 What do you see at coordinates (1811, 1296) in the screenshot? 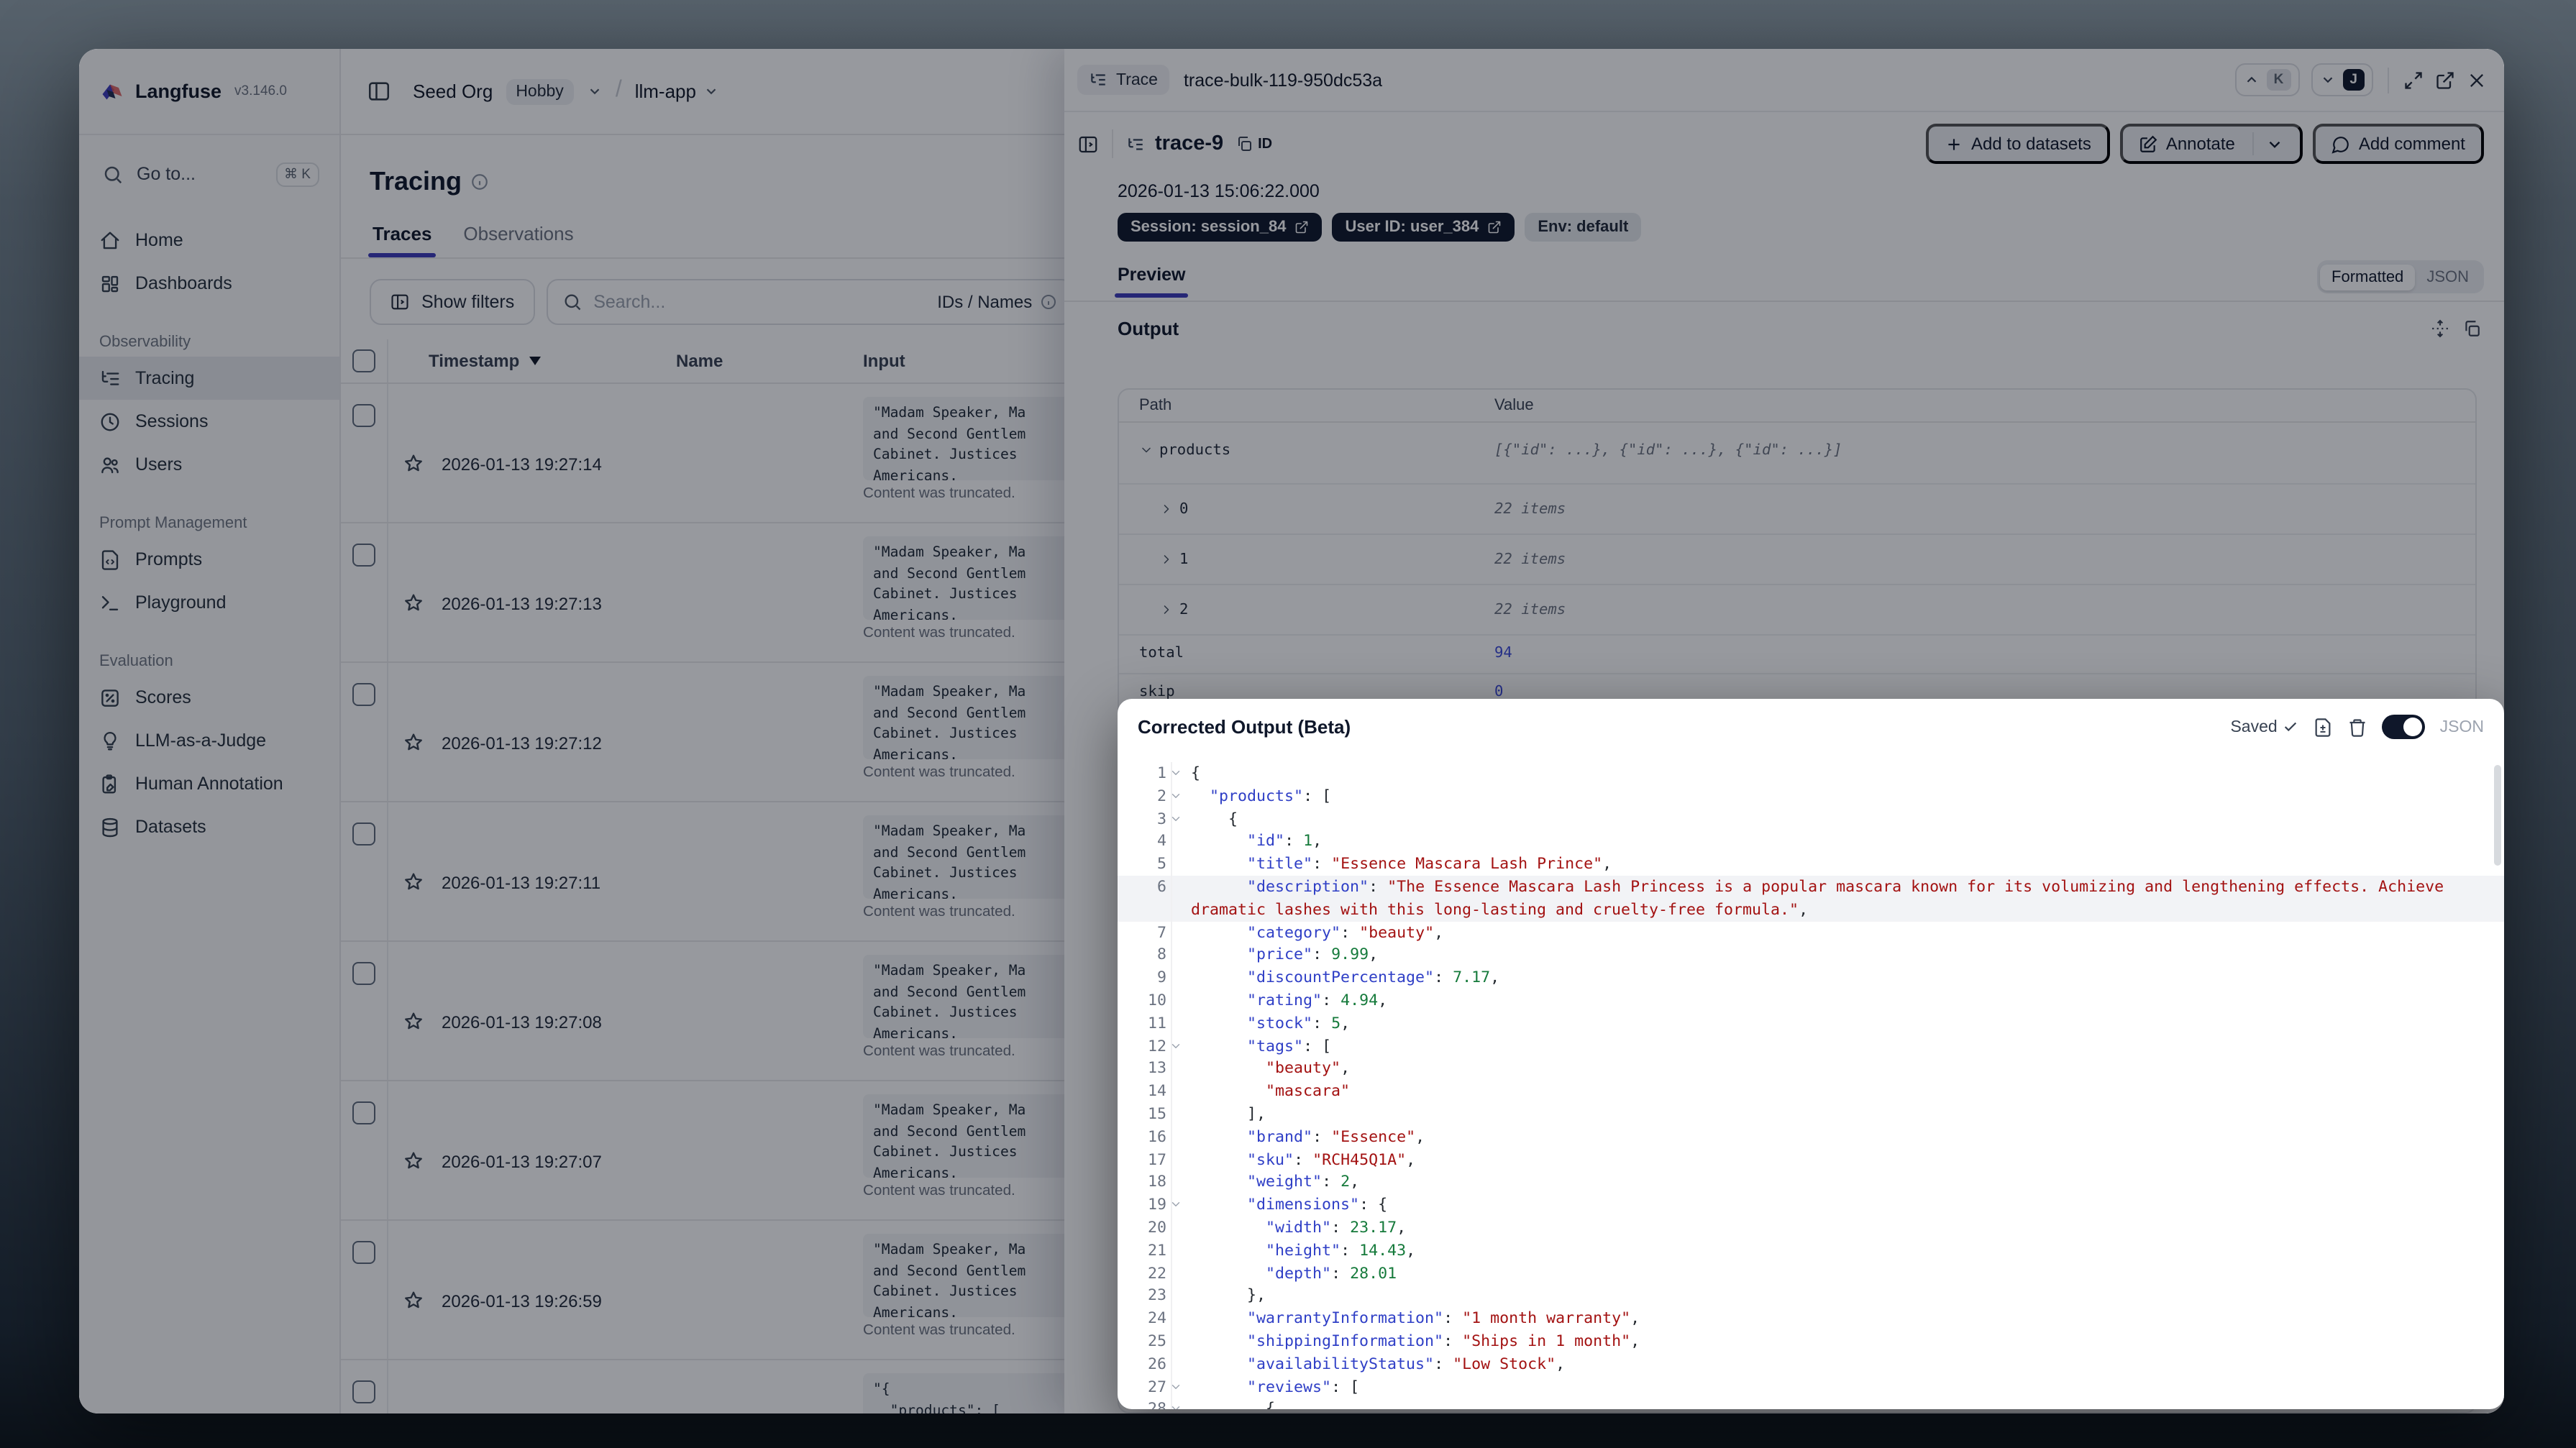
I see `code-line: 23 },` at bounding box center [1811, 1296].